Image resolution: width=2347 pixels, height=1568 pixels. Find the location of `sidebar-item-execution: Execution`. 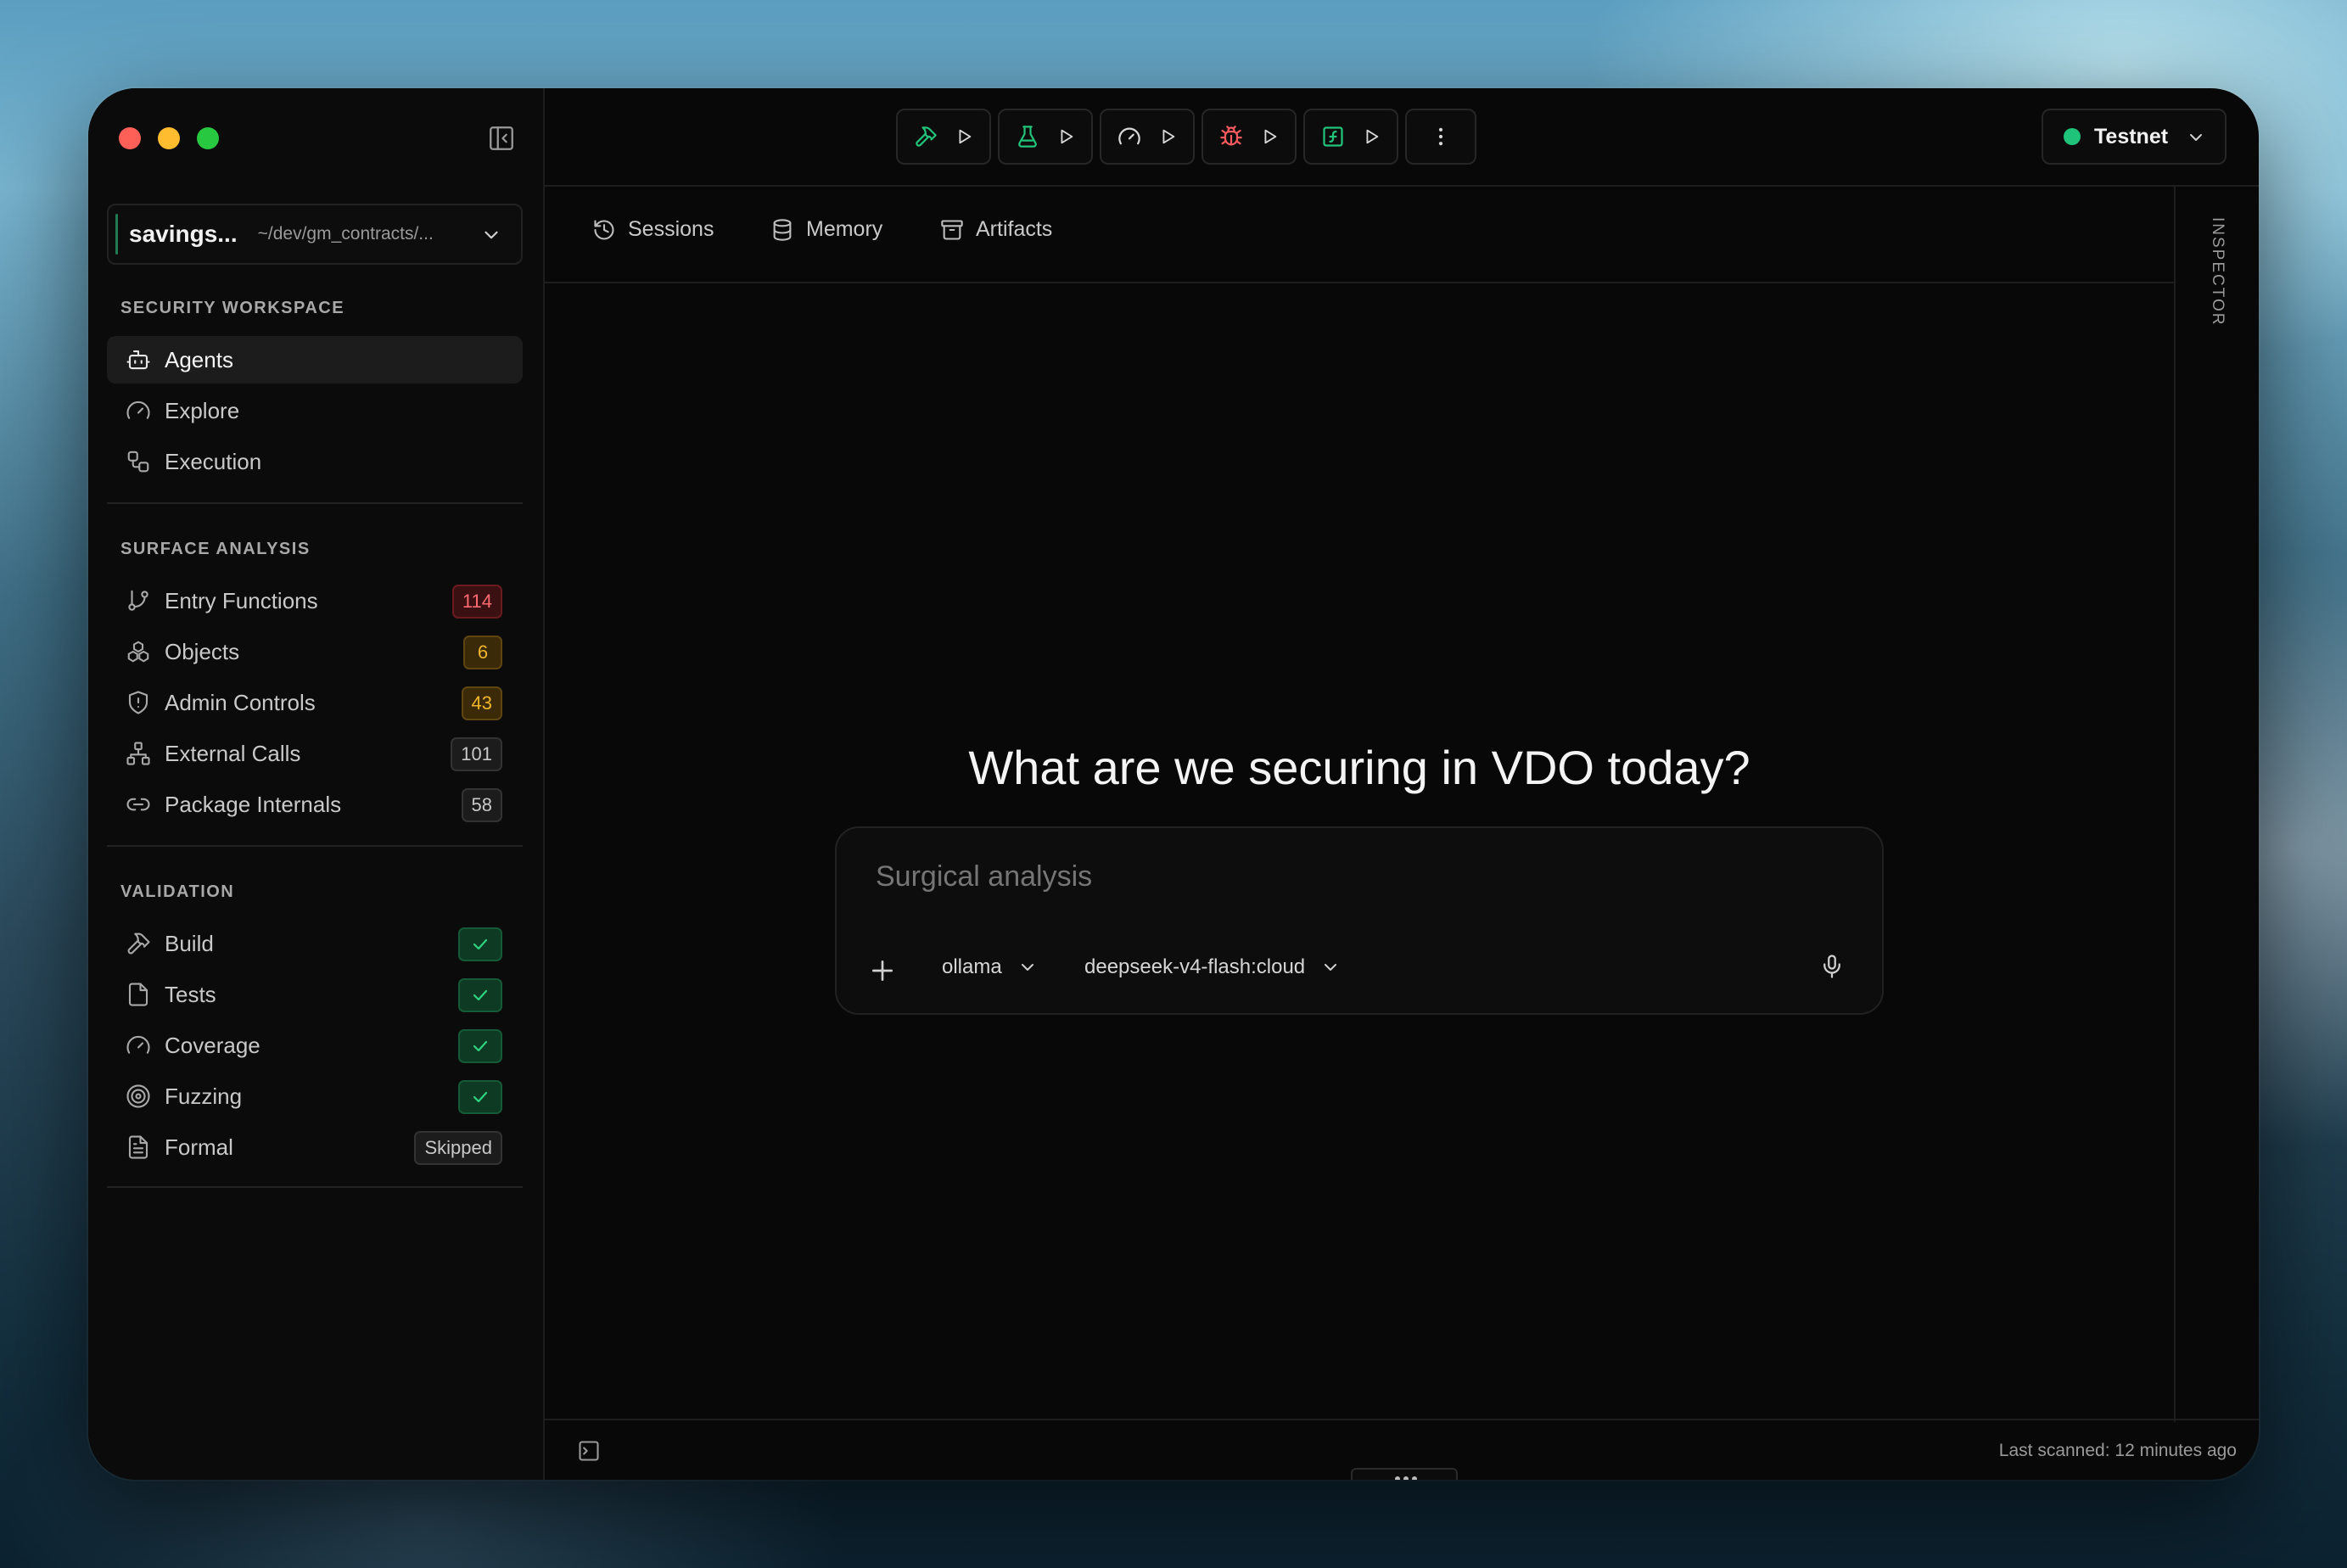

sidebar-item-execution: Execution is located at coordinates (315, 462).